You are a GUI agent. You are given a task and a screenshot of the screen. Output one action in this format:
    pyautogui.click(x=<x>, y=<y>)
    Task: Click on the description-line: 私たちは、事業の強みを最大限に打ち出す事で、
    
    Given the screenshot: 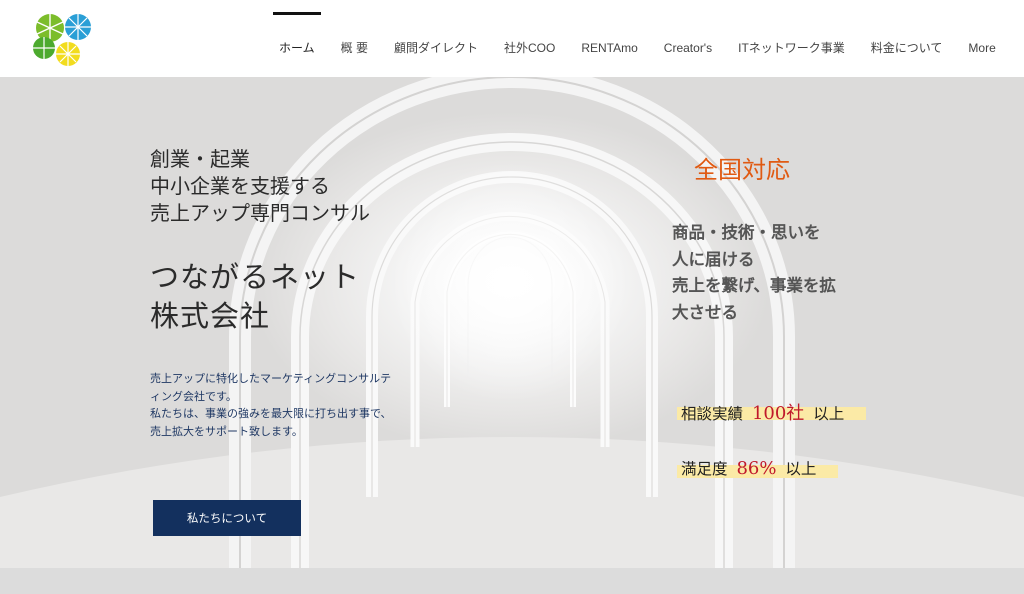 What is the action you would take?
    pyautogui.click(x=271, y=413)
    